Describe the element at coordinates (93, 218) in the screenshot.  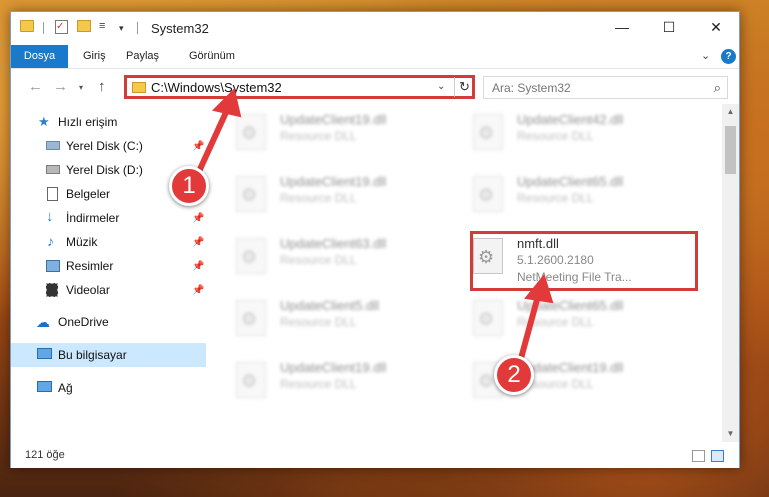
I see `sidebar-item-label: İndirmeler` at that location.